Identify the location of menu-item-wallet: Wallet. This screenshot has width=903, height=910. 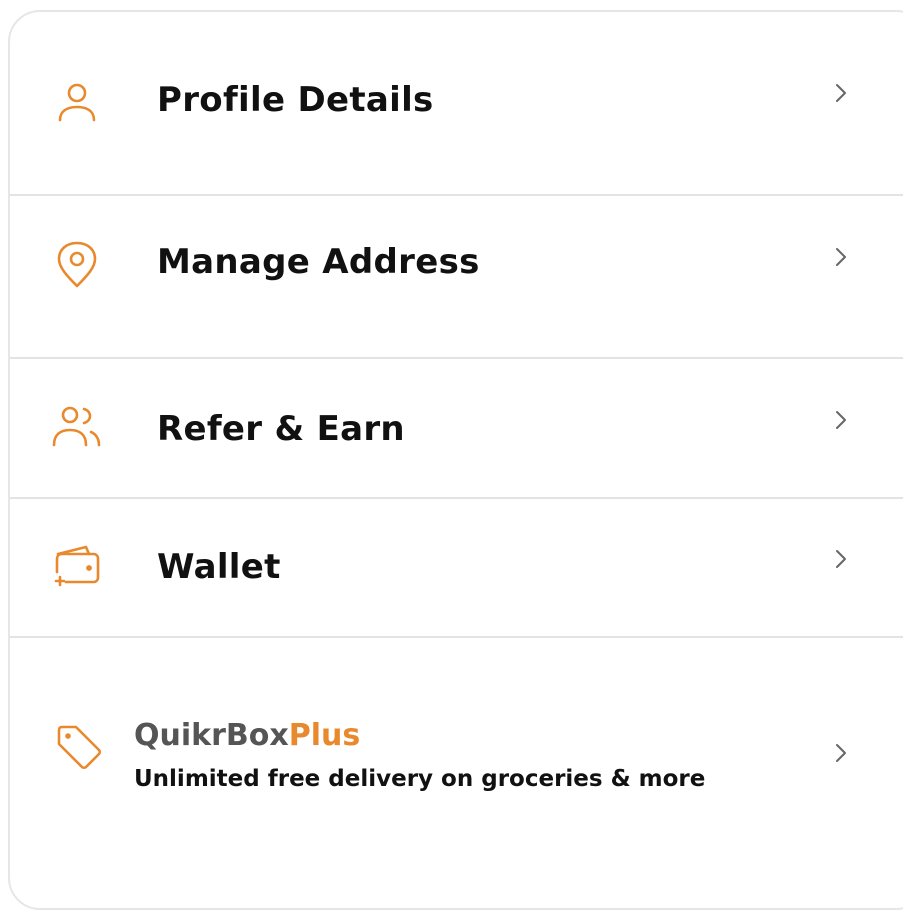
(456, 567).